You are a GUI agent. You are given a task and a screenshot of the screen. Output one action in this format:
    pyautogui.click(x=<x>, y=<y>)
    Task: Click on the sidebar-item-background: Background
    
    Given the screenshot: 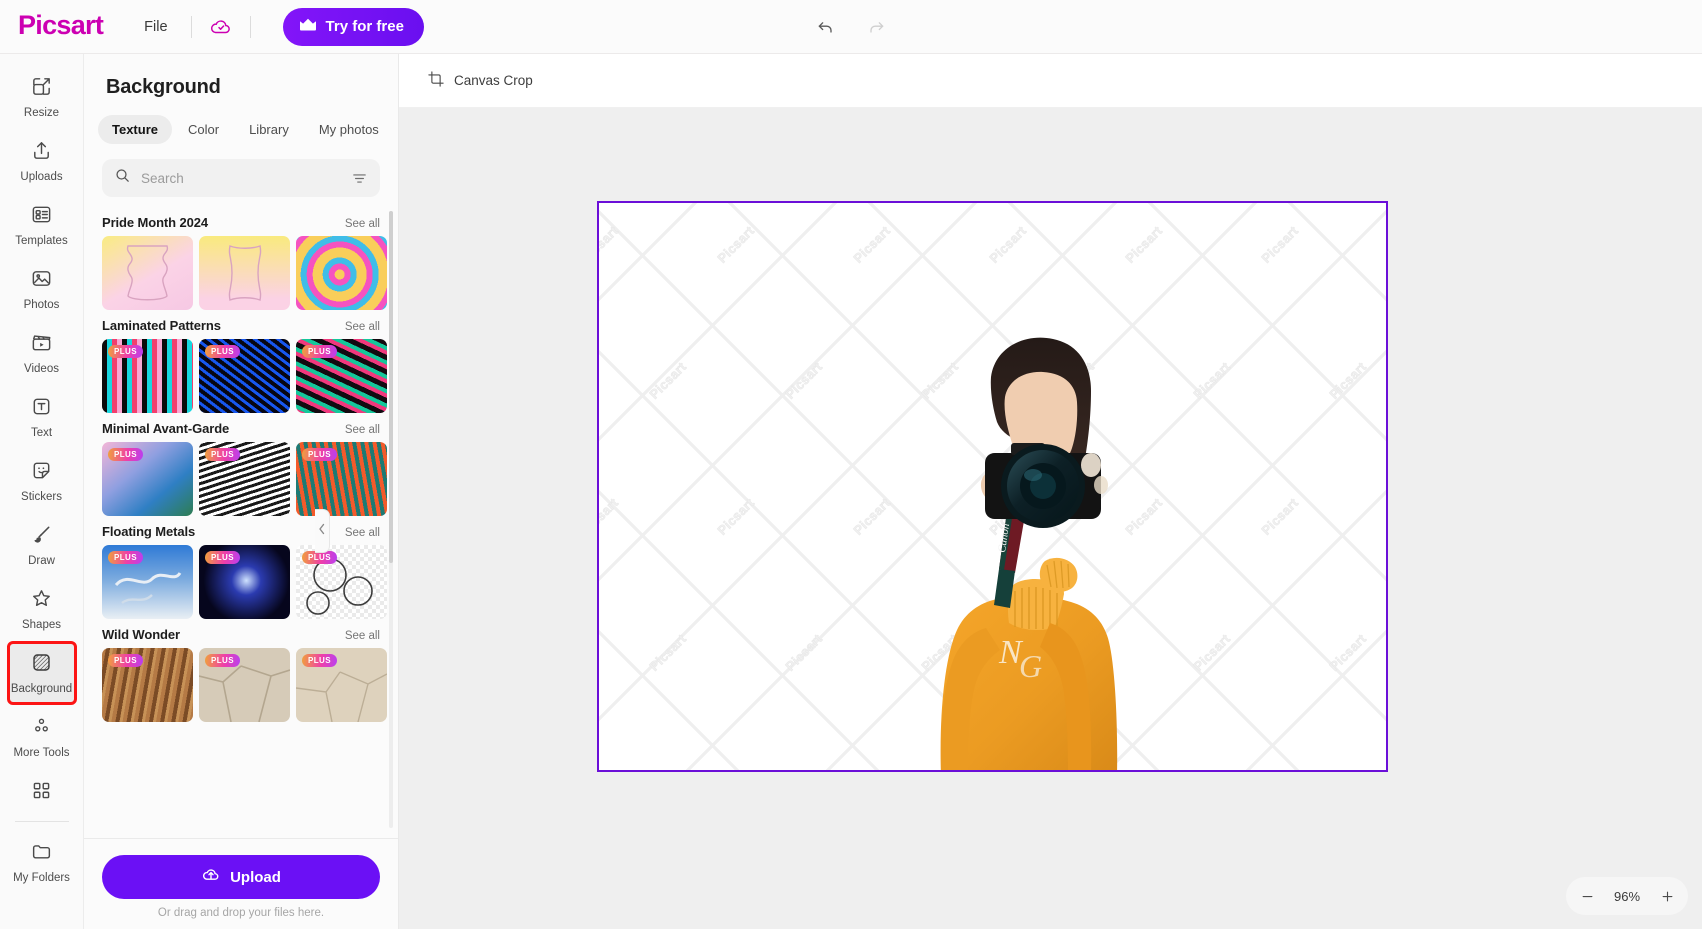 What is the action you would take?
    pyautogui.click(x=41, y=673)
    